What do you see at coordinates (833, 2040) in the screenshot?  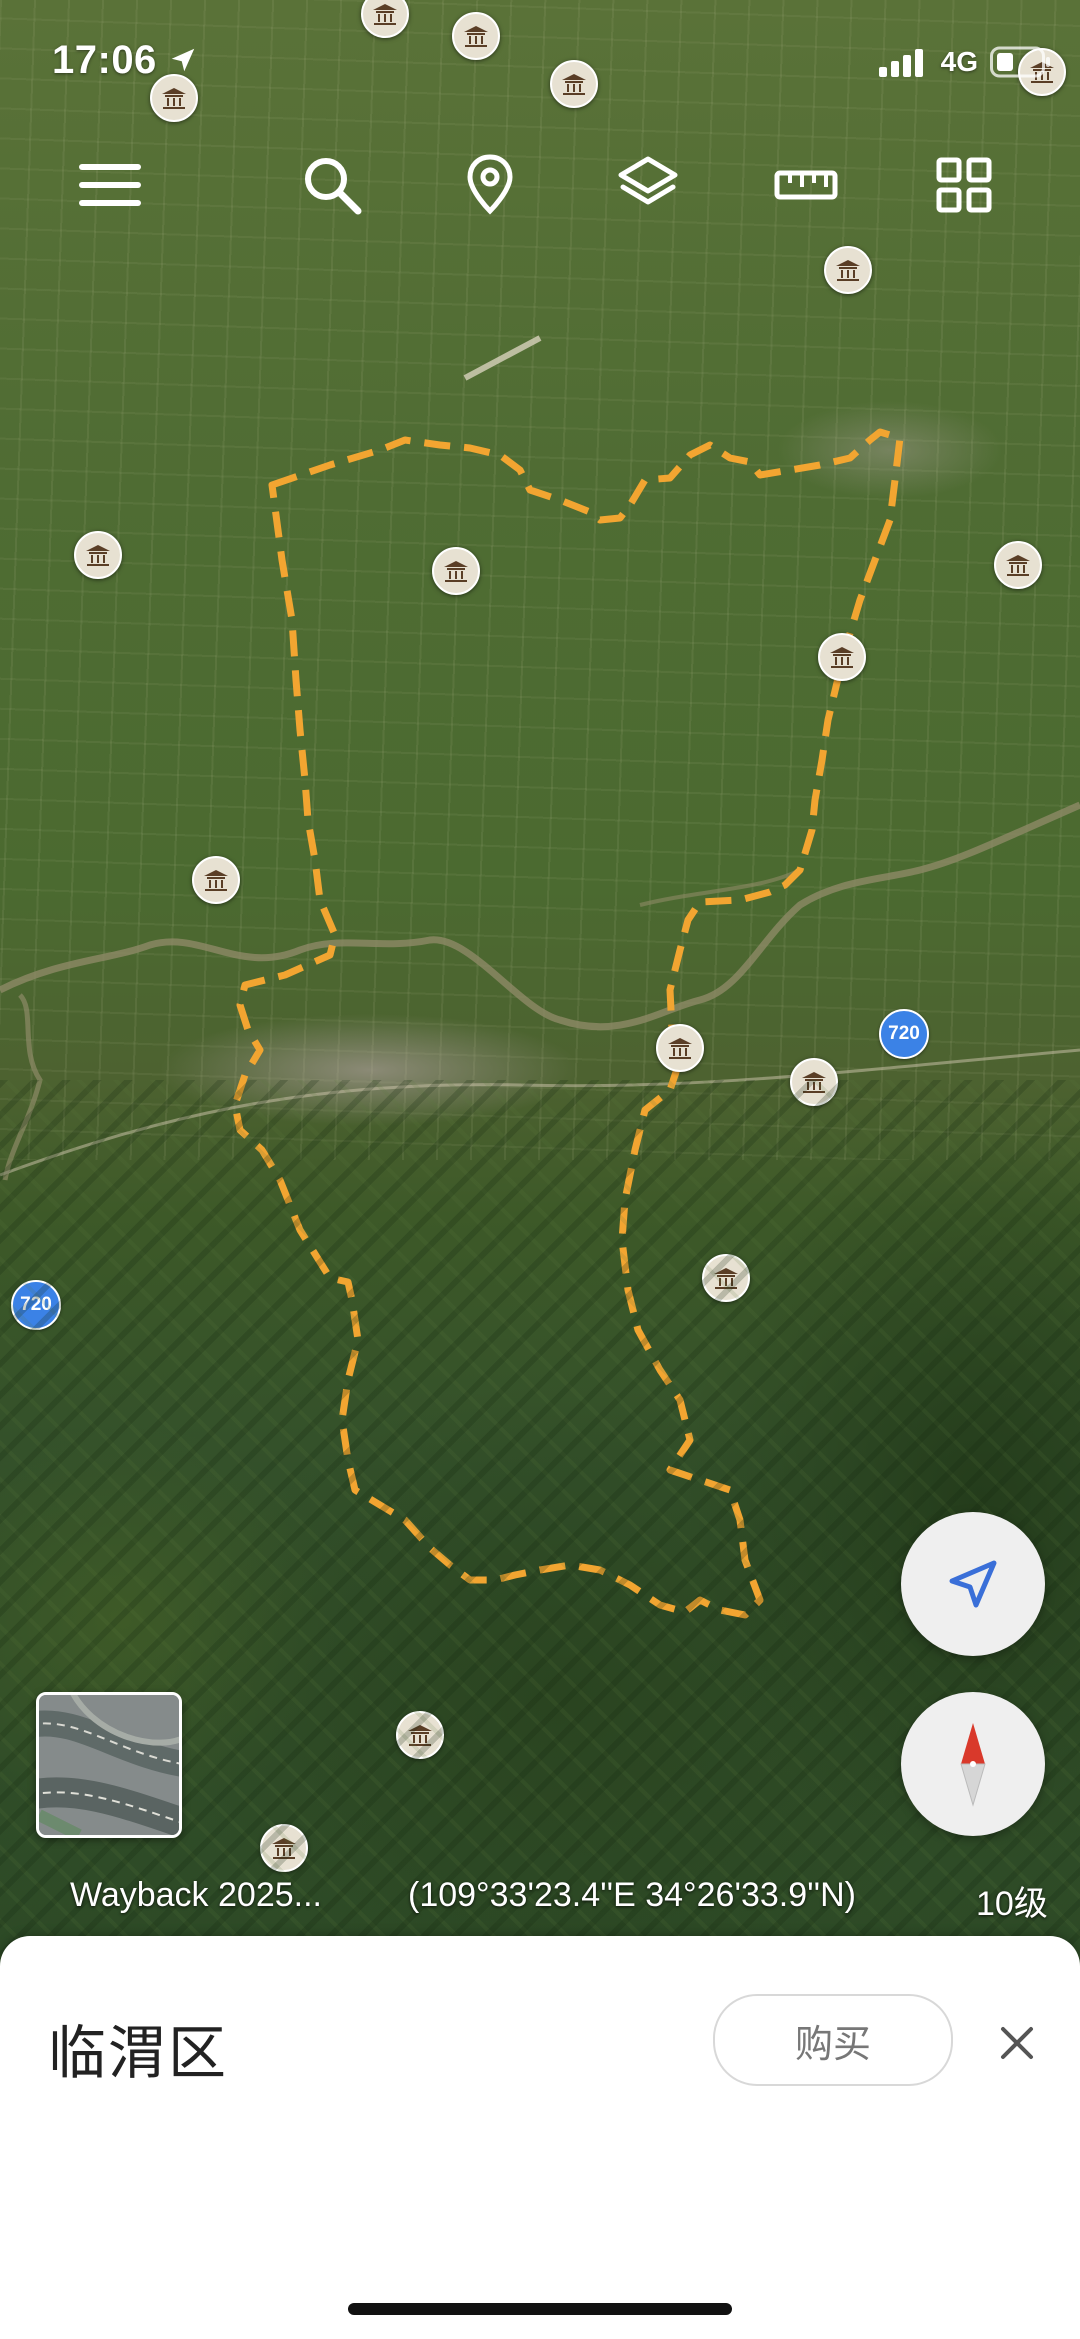 I see `buy-button: 购买` at bounding box center [833, 2040].